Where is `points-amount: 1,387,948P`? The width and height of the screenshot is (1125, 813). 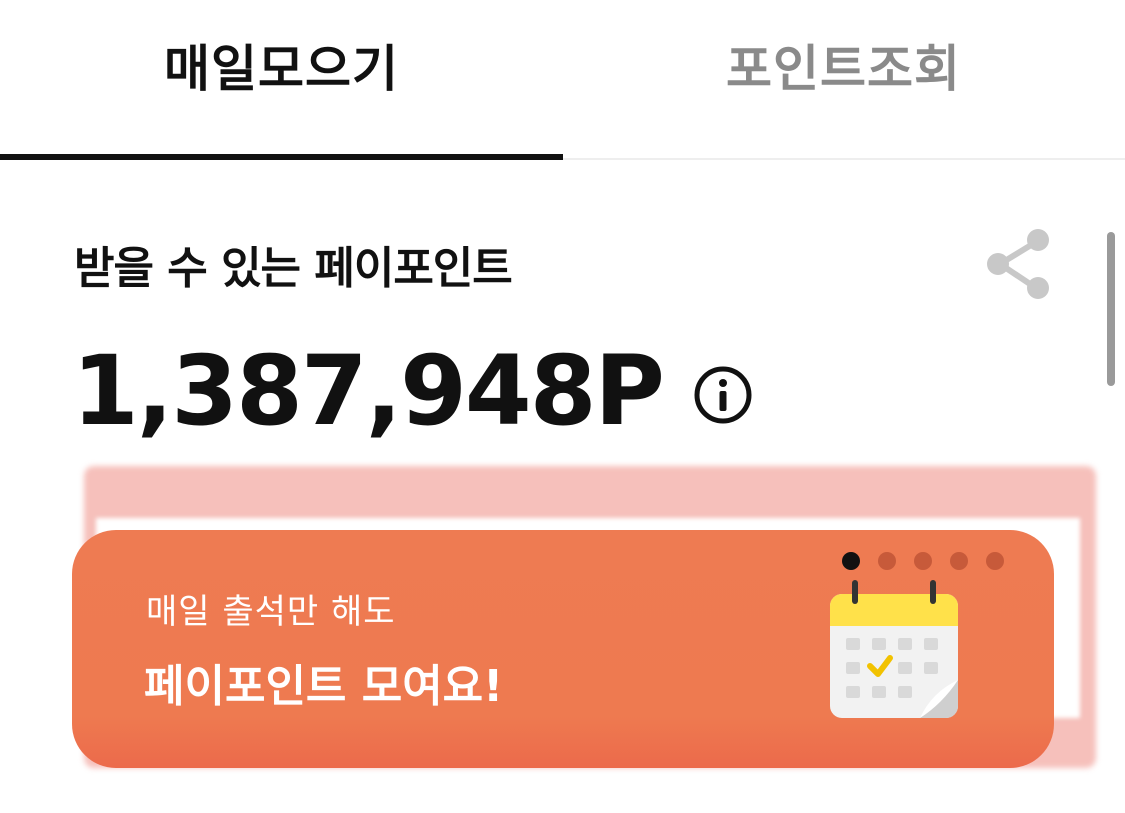 points-amount: 1,387,948P is located at coordinates (368, 391).